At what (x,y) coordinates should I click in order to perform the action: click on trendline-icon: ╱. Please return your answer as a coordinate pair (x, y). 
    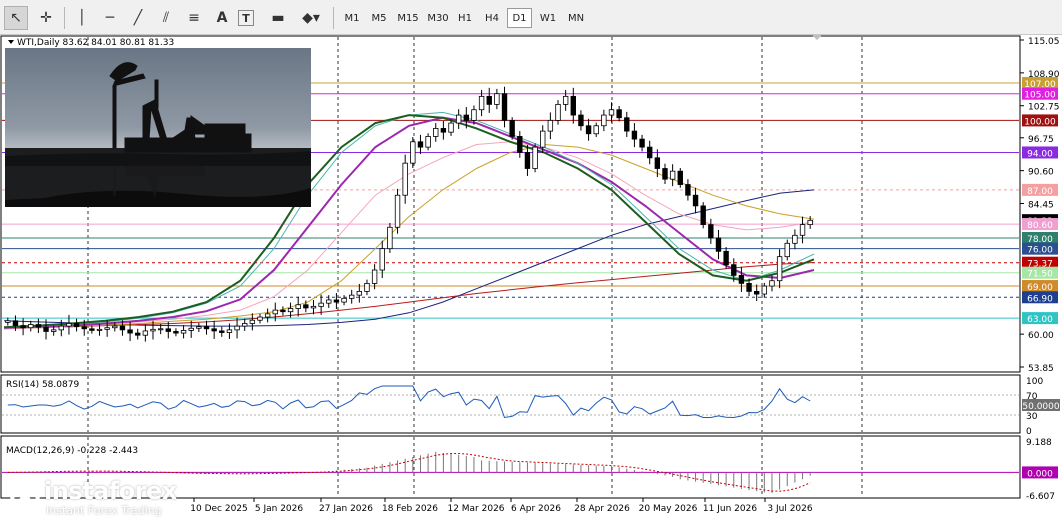
    Looking at the image, I should click on (138, 18).